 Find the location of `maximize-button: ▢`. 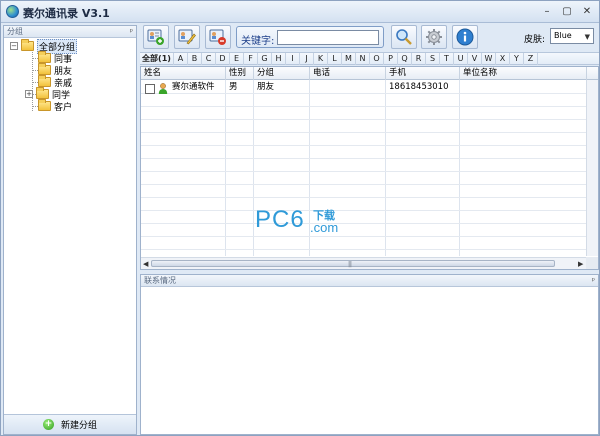

maximize-button: ▢ is located at coordinates (567, 12).